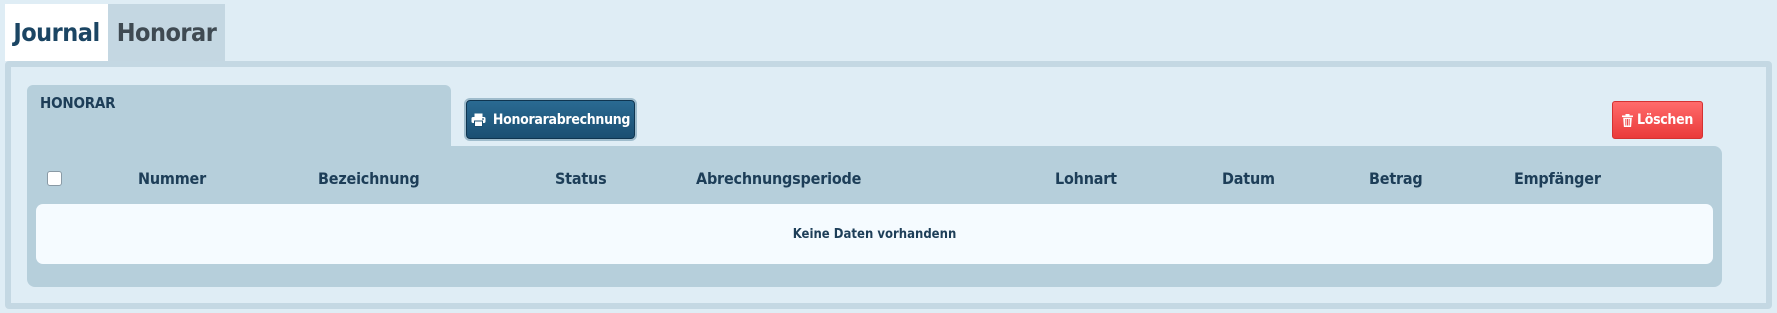 This screenshot has width=1777, height=313. What do you see at coordinates (166, 32) in the screenshot?
I see `tab-honorar: Honorar` at bounding box center [166, 32].